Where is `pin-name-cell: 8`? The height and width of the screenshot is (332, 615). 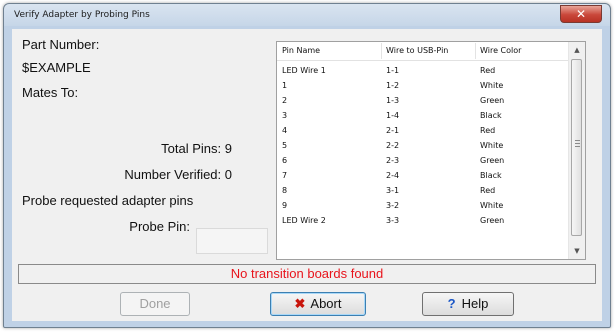
pin-name-cell: 8 is located at coordinates (285, 190).